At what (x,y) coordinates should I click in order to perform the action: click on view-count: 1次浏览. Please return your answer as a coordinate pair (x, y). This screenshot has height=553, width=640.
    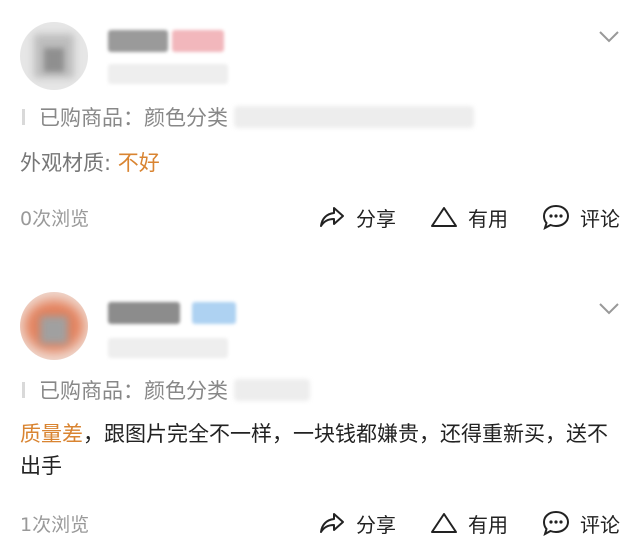
    Looking at the image, I should click on (55, 524).